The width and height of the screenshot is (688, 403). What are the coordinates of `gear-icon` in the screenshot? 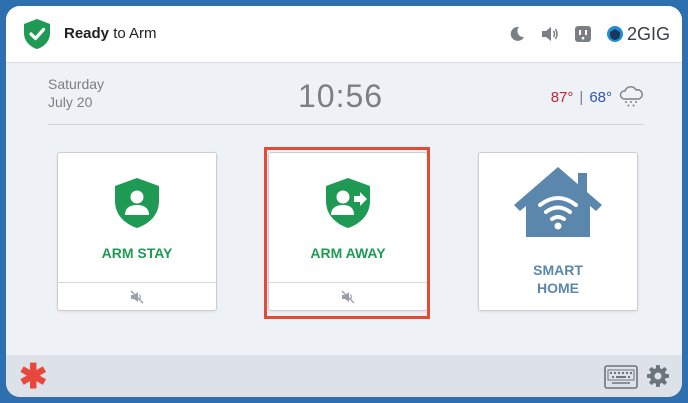 It's located at (658, 376).